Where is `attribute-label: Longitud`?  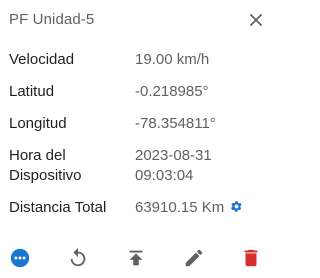
attribute-label: Longitud is located at coordinates (38, 123).